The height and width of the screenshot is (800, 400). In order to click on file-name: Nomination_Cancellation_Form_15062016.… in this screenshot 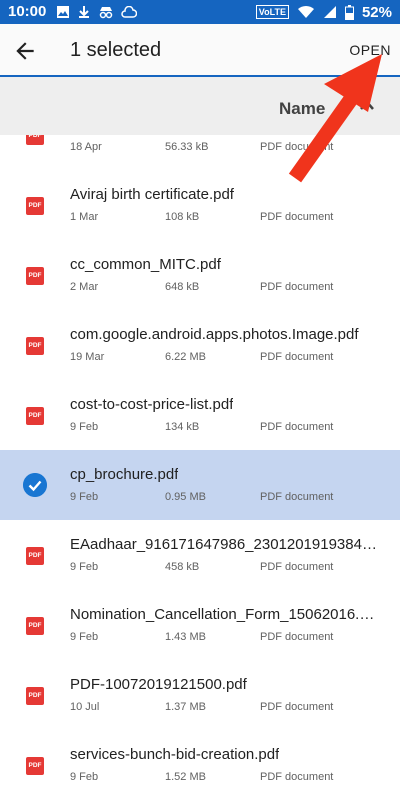, I will do `click(222, 614)`.